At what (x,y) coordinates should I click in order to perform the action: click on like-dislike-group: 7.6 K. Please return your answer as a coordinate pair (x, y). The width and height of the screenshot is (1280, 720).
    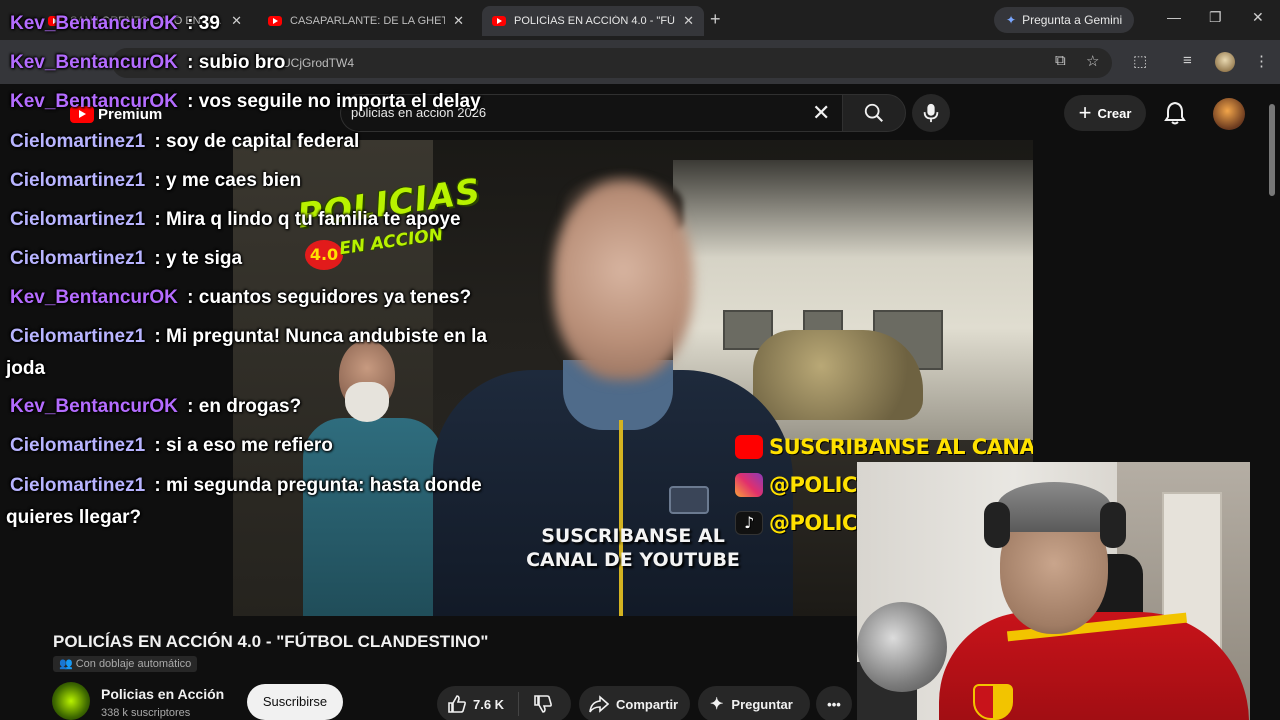
    Looking at the image, I should click on (504, 703).